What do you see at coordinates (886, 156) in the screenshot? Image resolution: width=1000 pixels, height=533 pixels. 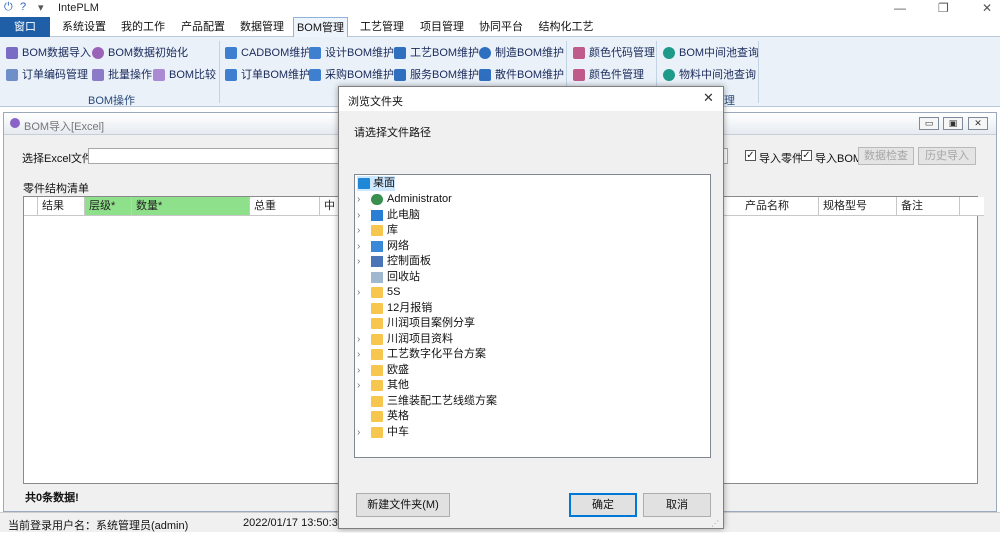 I see `data-check-button: 数据检查` at bounding box center [886, 156].